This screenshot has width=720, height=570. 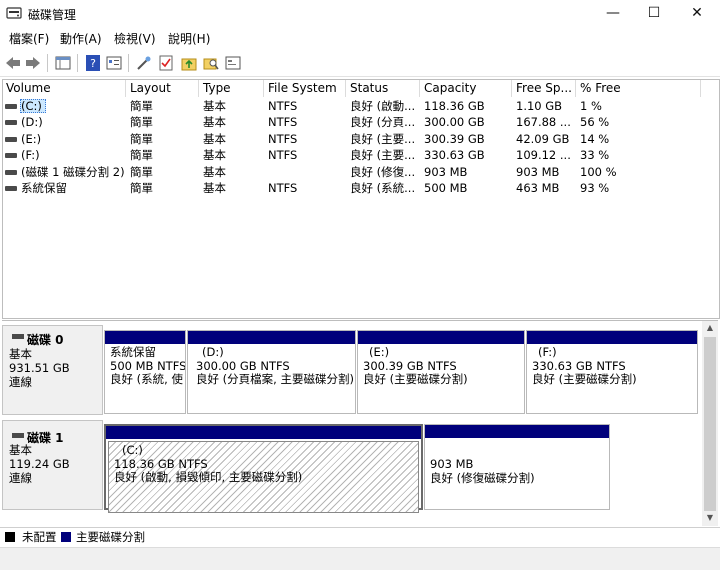 What do you see at coordinates (454, 155) in the screenshot?
I see `table-cell: 330.63 GB` at bounding box center [454, 155].